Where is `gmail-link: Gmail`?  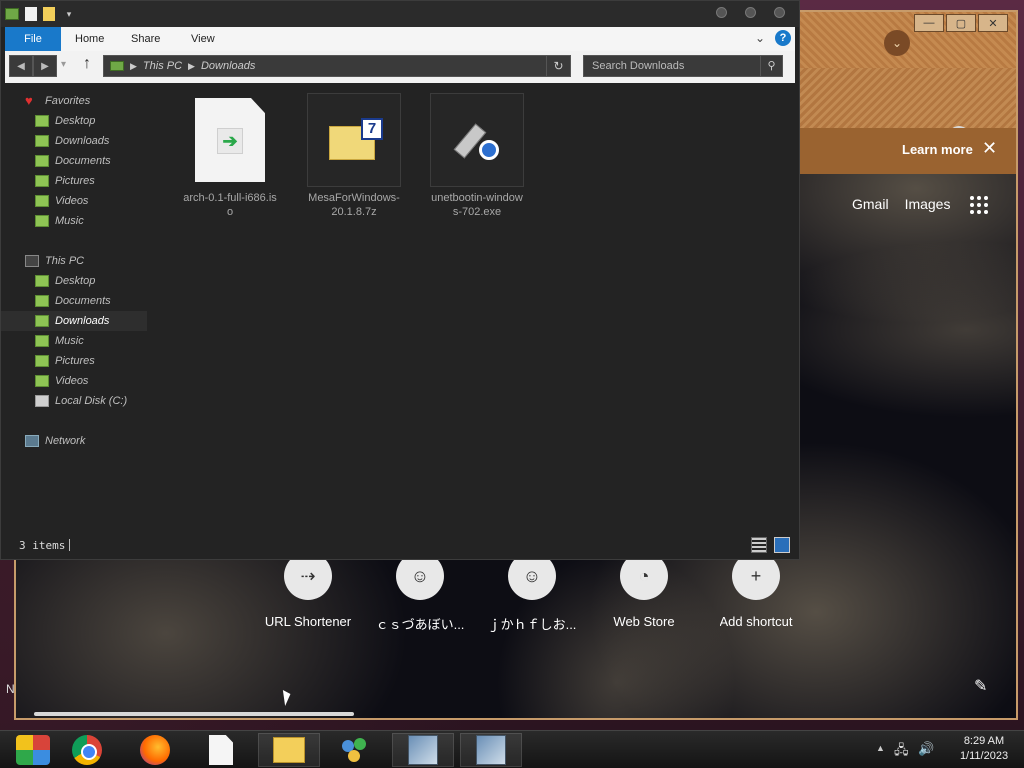
gmail-link: Gmail is located at coordinates (870, 204).